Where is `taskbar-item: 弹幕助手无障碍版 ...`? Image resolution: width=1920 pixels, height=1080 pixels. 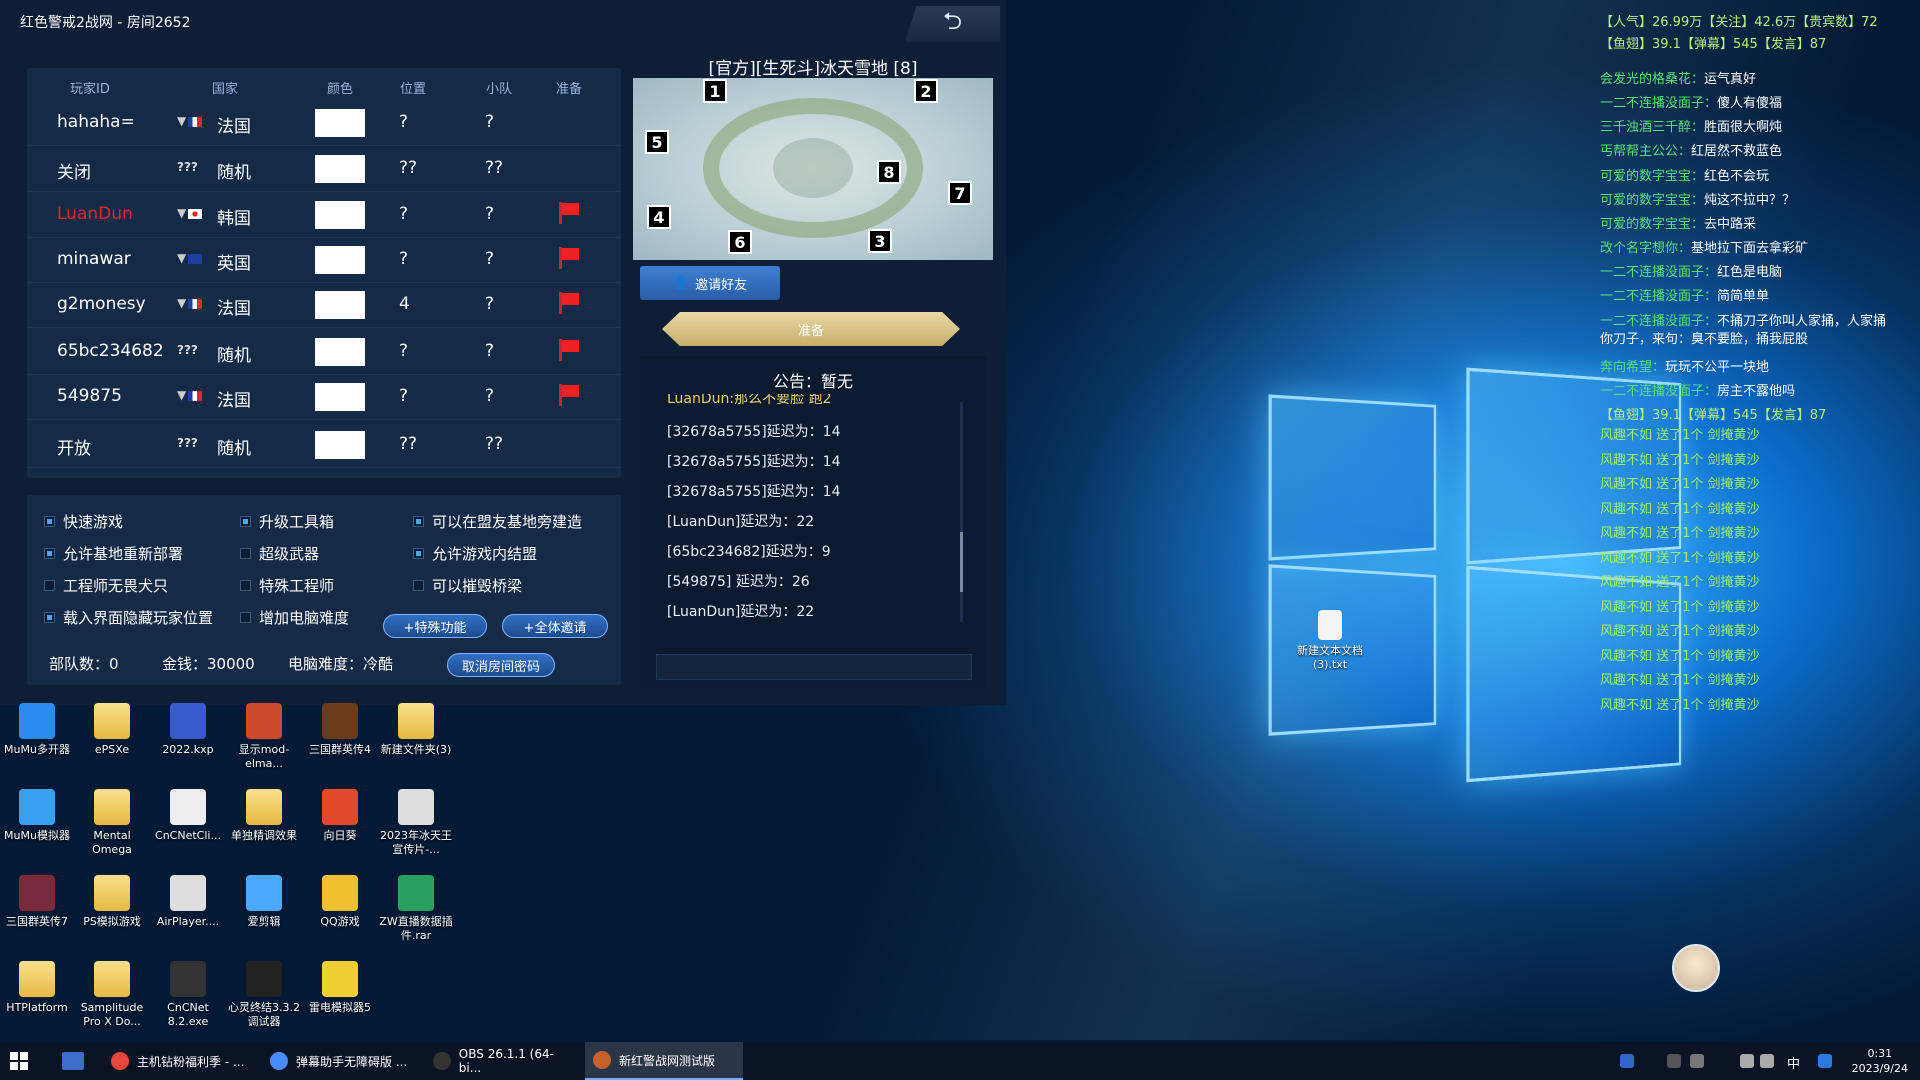
taskbar-item: 弹幕助手无障碍版 ... is located at coordinates (337, 1061).